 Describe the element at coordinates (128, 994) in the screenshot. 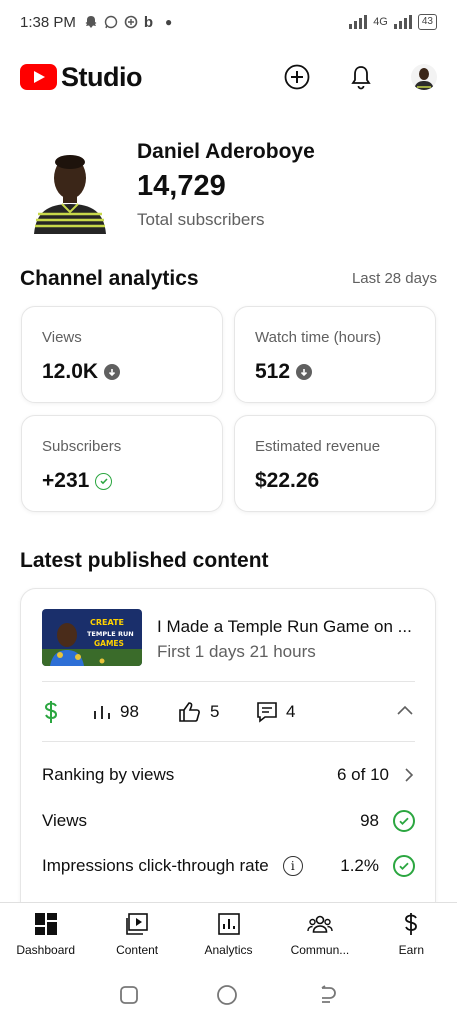

I see `square-icon` at that location.